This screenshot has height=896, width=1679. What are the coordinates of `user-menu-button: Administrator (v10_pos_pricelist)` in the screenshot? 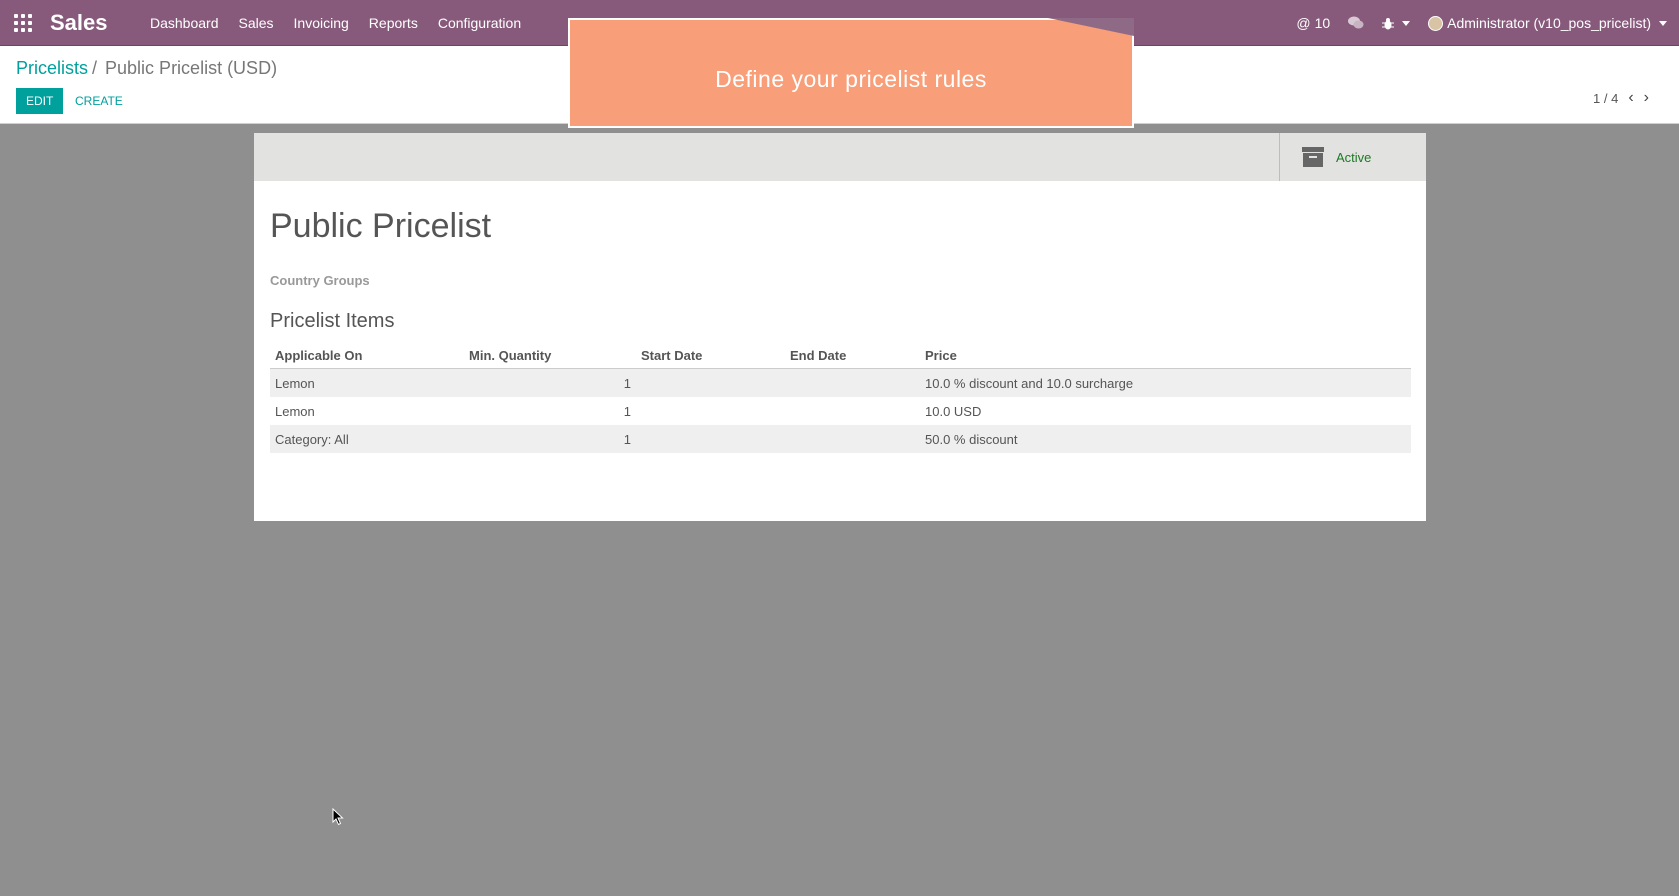 It's located at (1547, 23).